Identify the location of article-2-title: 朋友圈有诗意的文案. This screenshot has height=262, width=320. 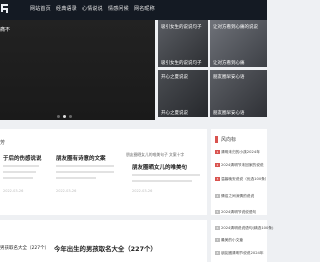
(81, 158).